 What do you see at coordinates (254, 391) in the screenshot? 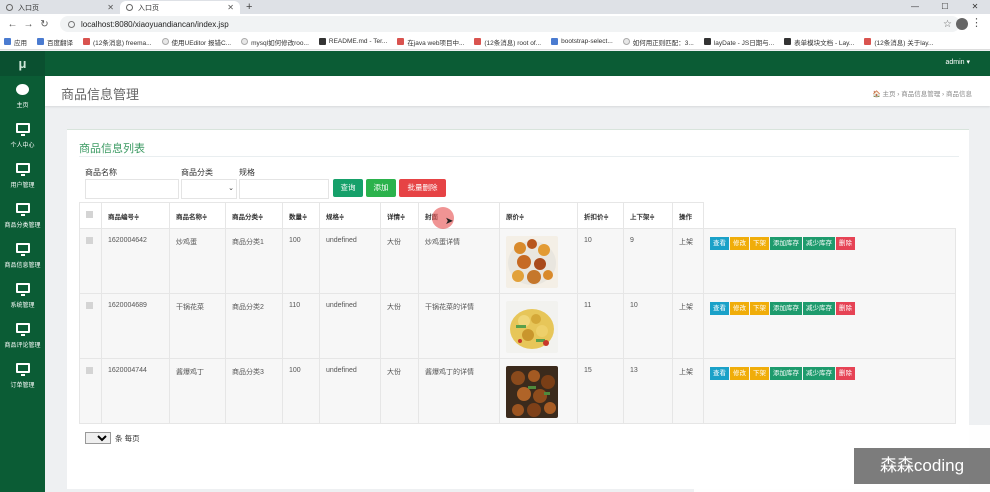
I see `cell-category: 商品分类3` at bounding box center [254, 391].